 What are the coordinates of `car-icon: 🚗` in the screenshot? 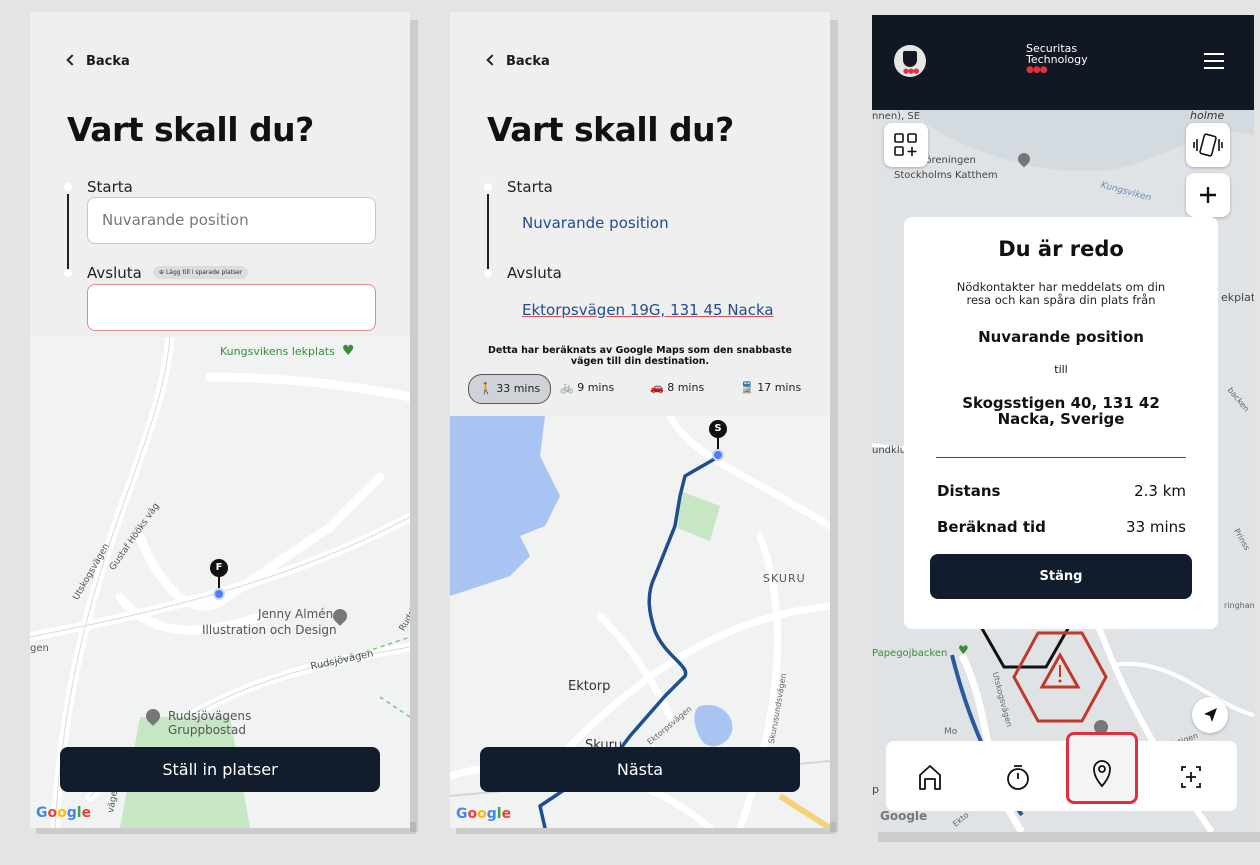 It's located at (657, 387).